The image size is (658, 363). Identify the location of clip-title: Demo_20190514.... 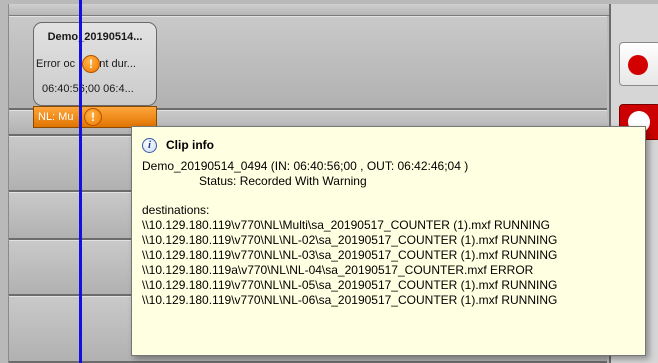
(95, 37).